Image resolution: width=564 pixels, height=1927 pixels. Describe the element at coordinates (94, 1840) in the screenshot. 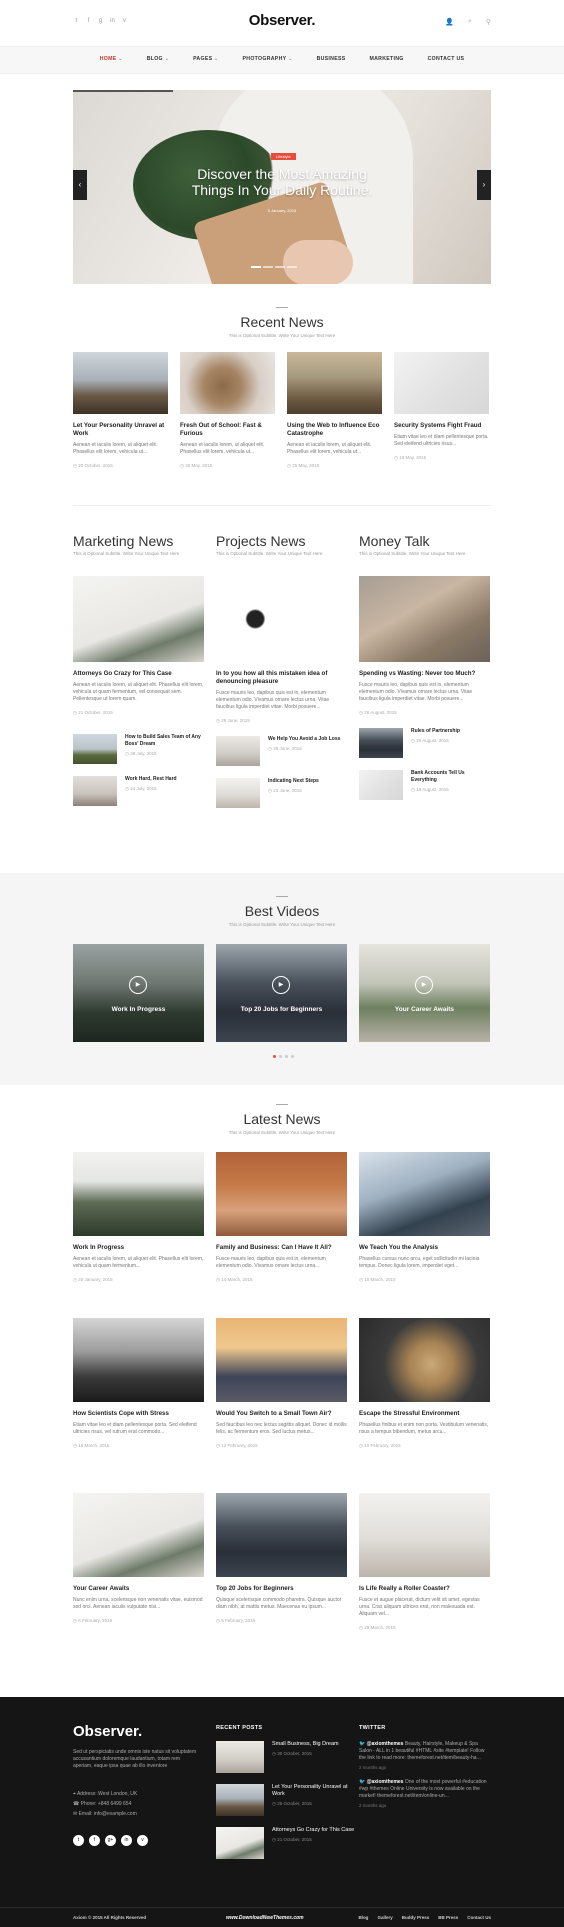

I see `facebook-icon: f` at that location.